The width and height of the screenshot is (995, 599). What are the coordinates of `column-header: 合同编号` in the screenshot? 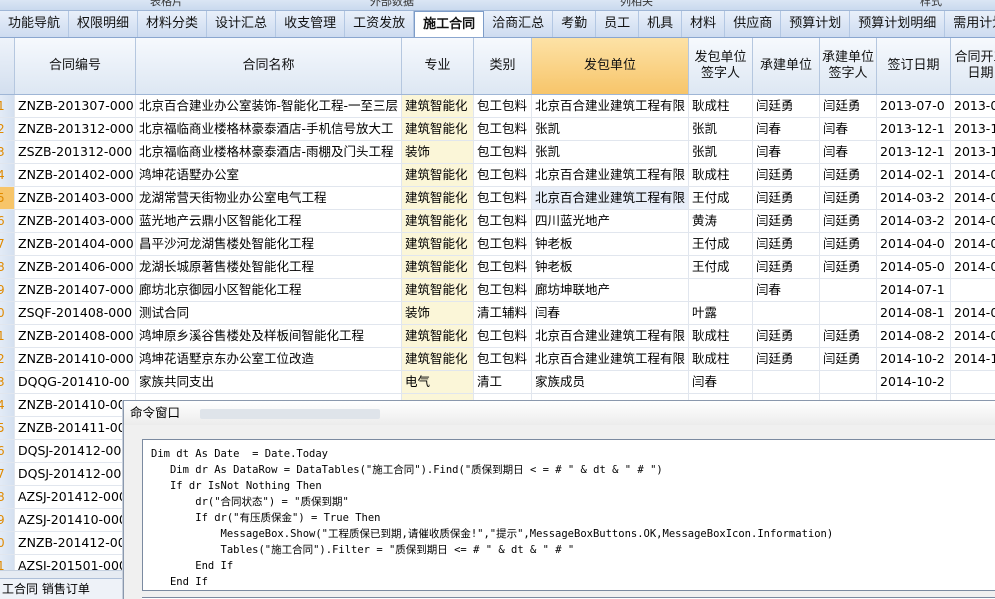 It's located at (75, 66).